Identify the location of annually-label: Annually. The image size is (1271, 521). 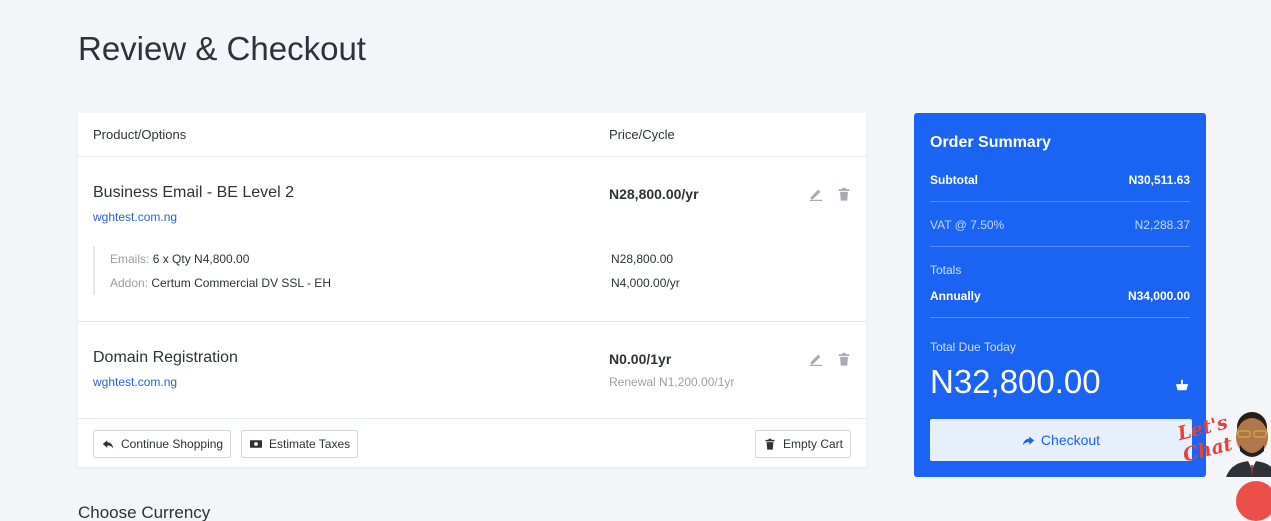
(955, 296).